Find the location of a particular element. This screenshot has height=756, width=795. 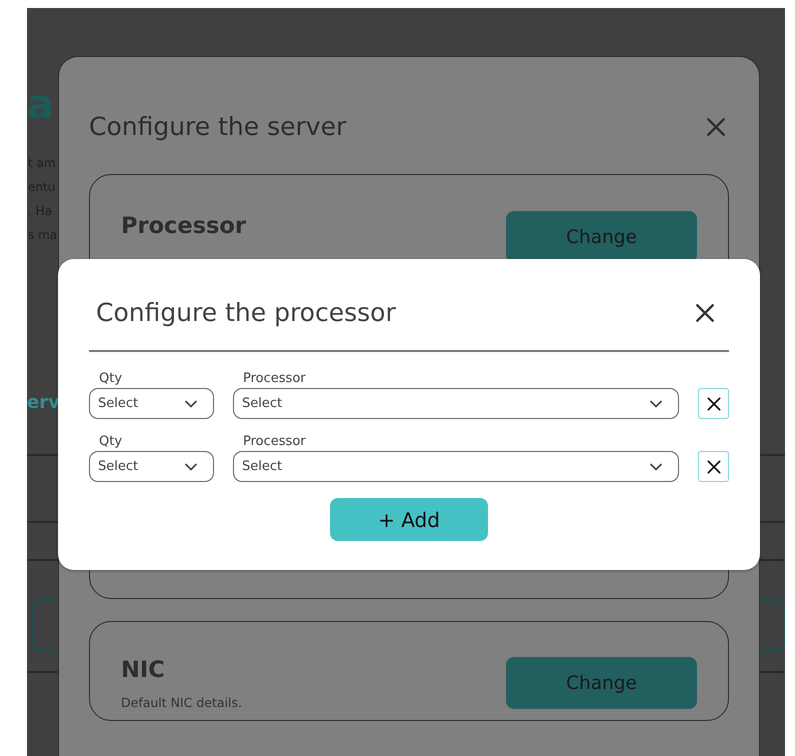

close-button is located at coordinates (705, 313).